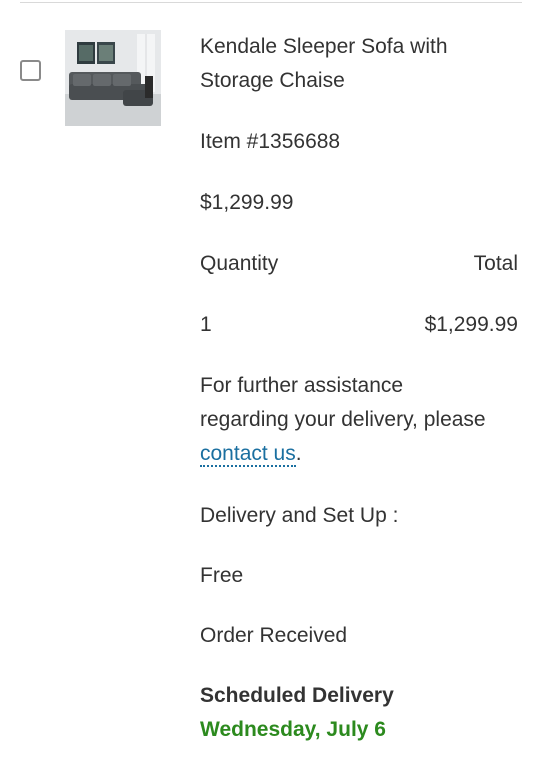 The height and width of the screenshot is (770, 540). What do you see at coordinates (271, 2) in the screenshot?
I see `top-divider` at bounding box center [271, 2].